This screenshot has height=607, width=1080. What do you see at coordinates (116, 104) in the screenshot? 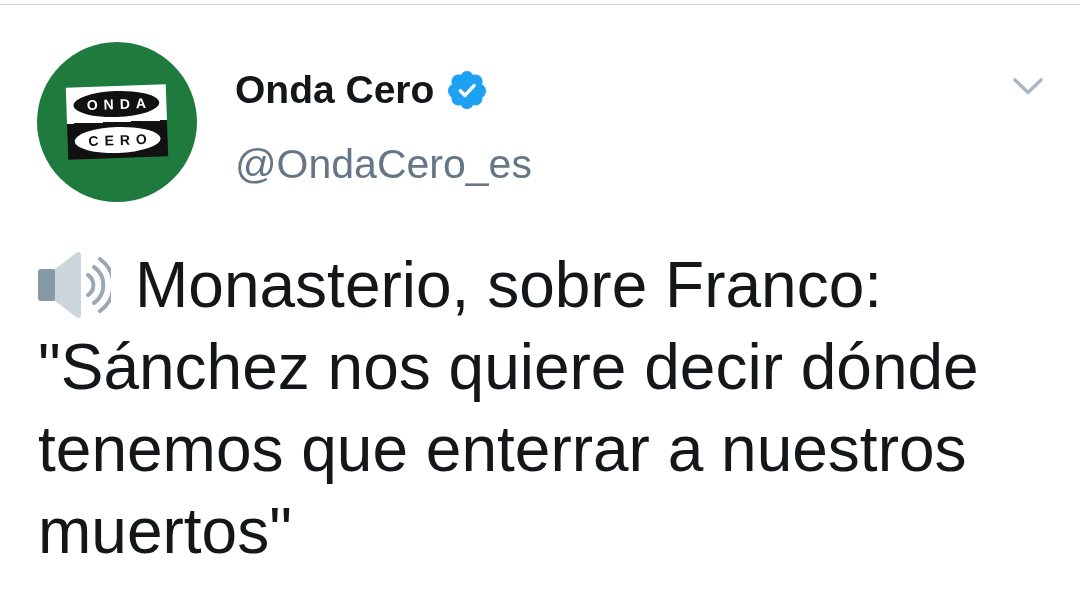
I see `logo-text: ONDA` at bounding box center [116, 104].